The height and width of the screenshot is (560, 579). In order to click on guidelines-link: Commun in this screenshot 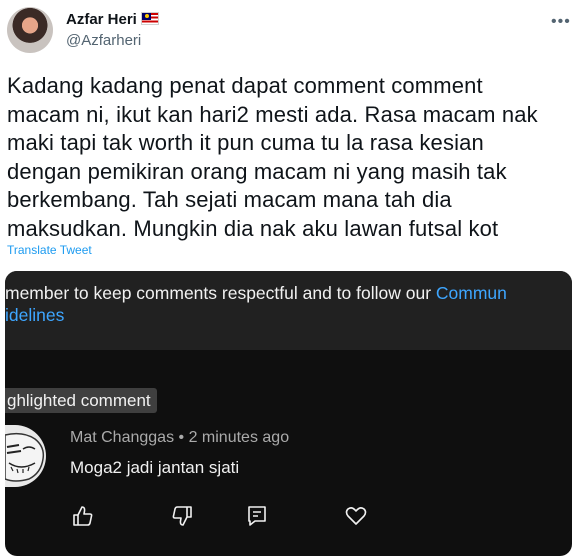, I will do `click(471, 293)`.